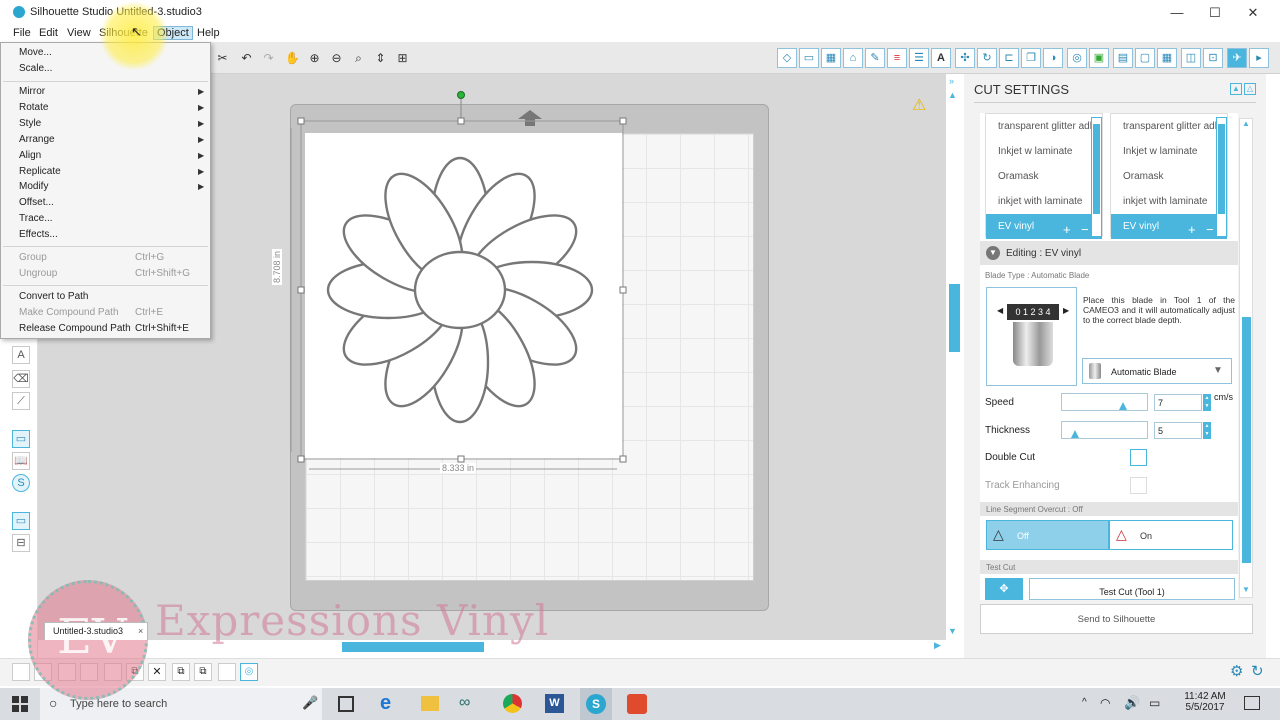 The height and width of the screenshot is (720, 1280). Describe the element at coordinates (157, 672) in the screenshot. I see `delete-icon: ✕` at that location.